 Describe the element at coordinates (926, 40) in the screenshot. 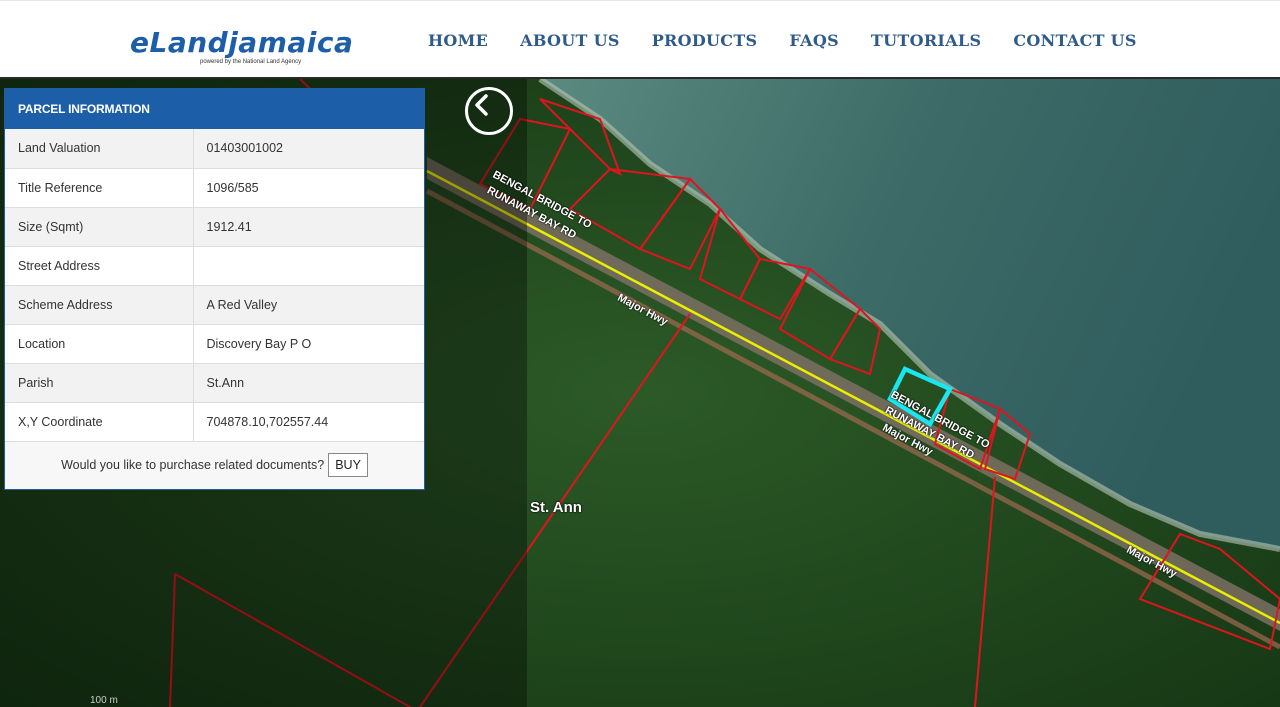

I see `nav-tutorials: TUTORIALS` at that location.